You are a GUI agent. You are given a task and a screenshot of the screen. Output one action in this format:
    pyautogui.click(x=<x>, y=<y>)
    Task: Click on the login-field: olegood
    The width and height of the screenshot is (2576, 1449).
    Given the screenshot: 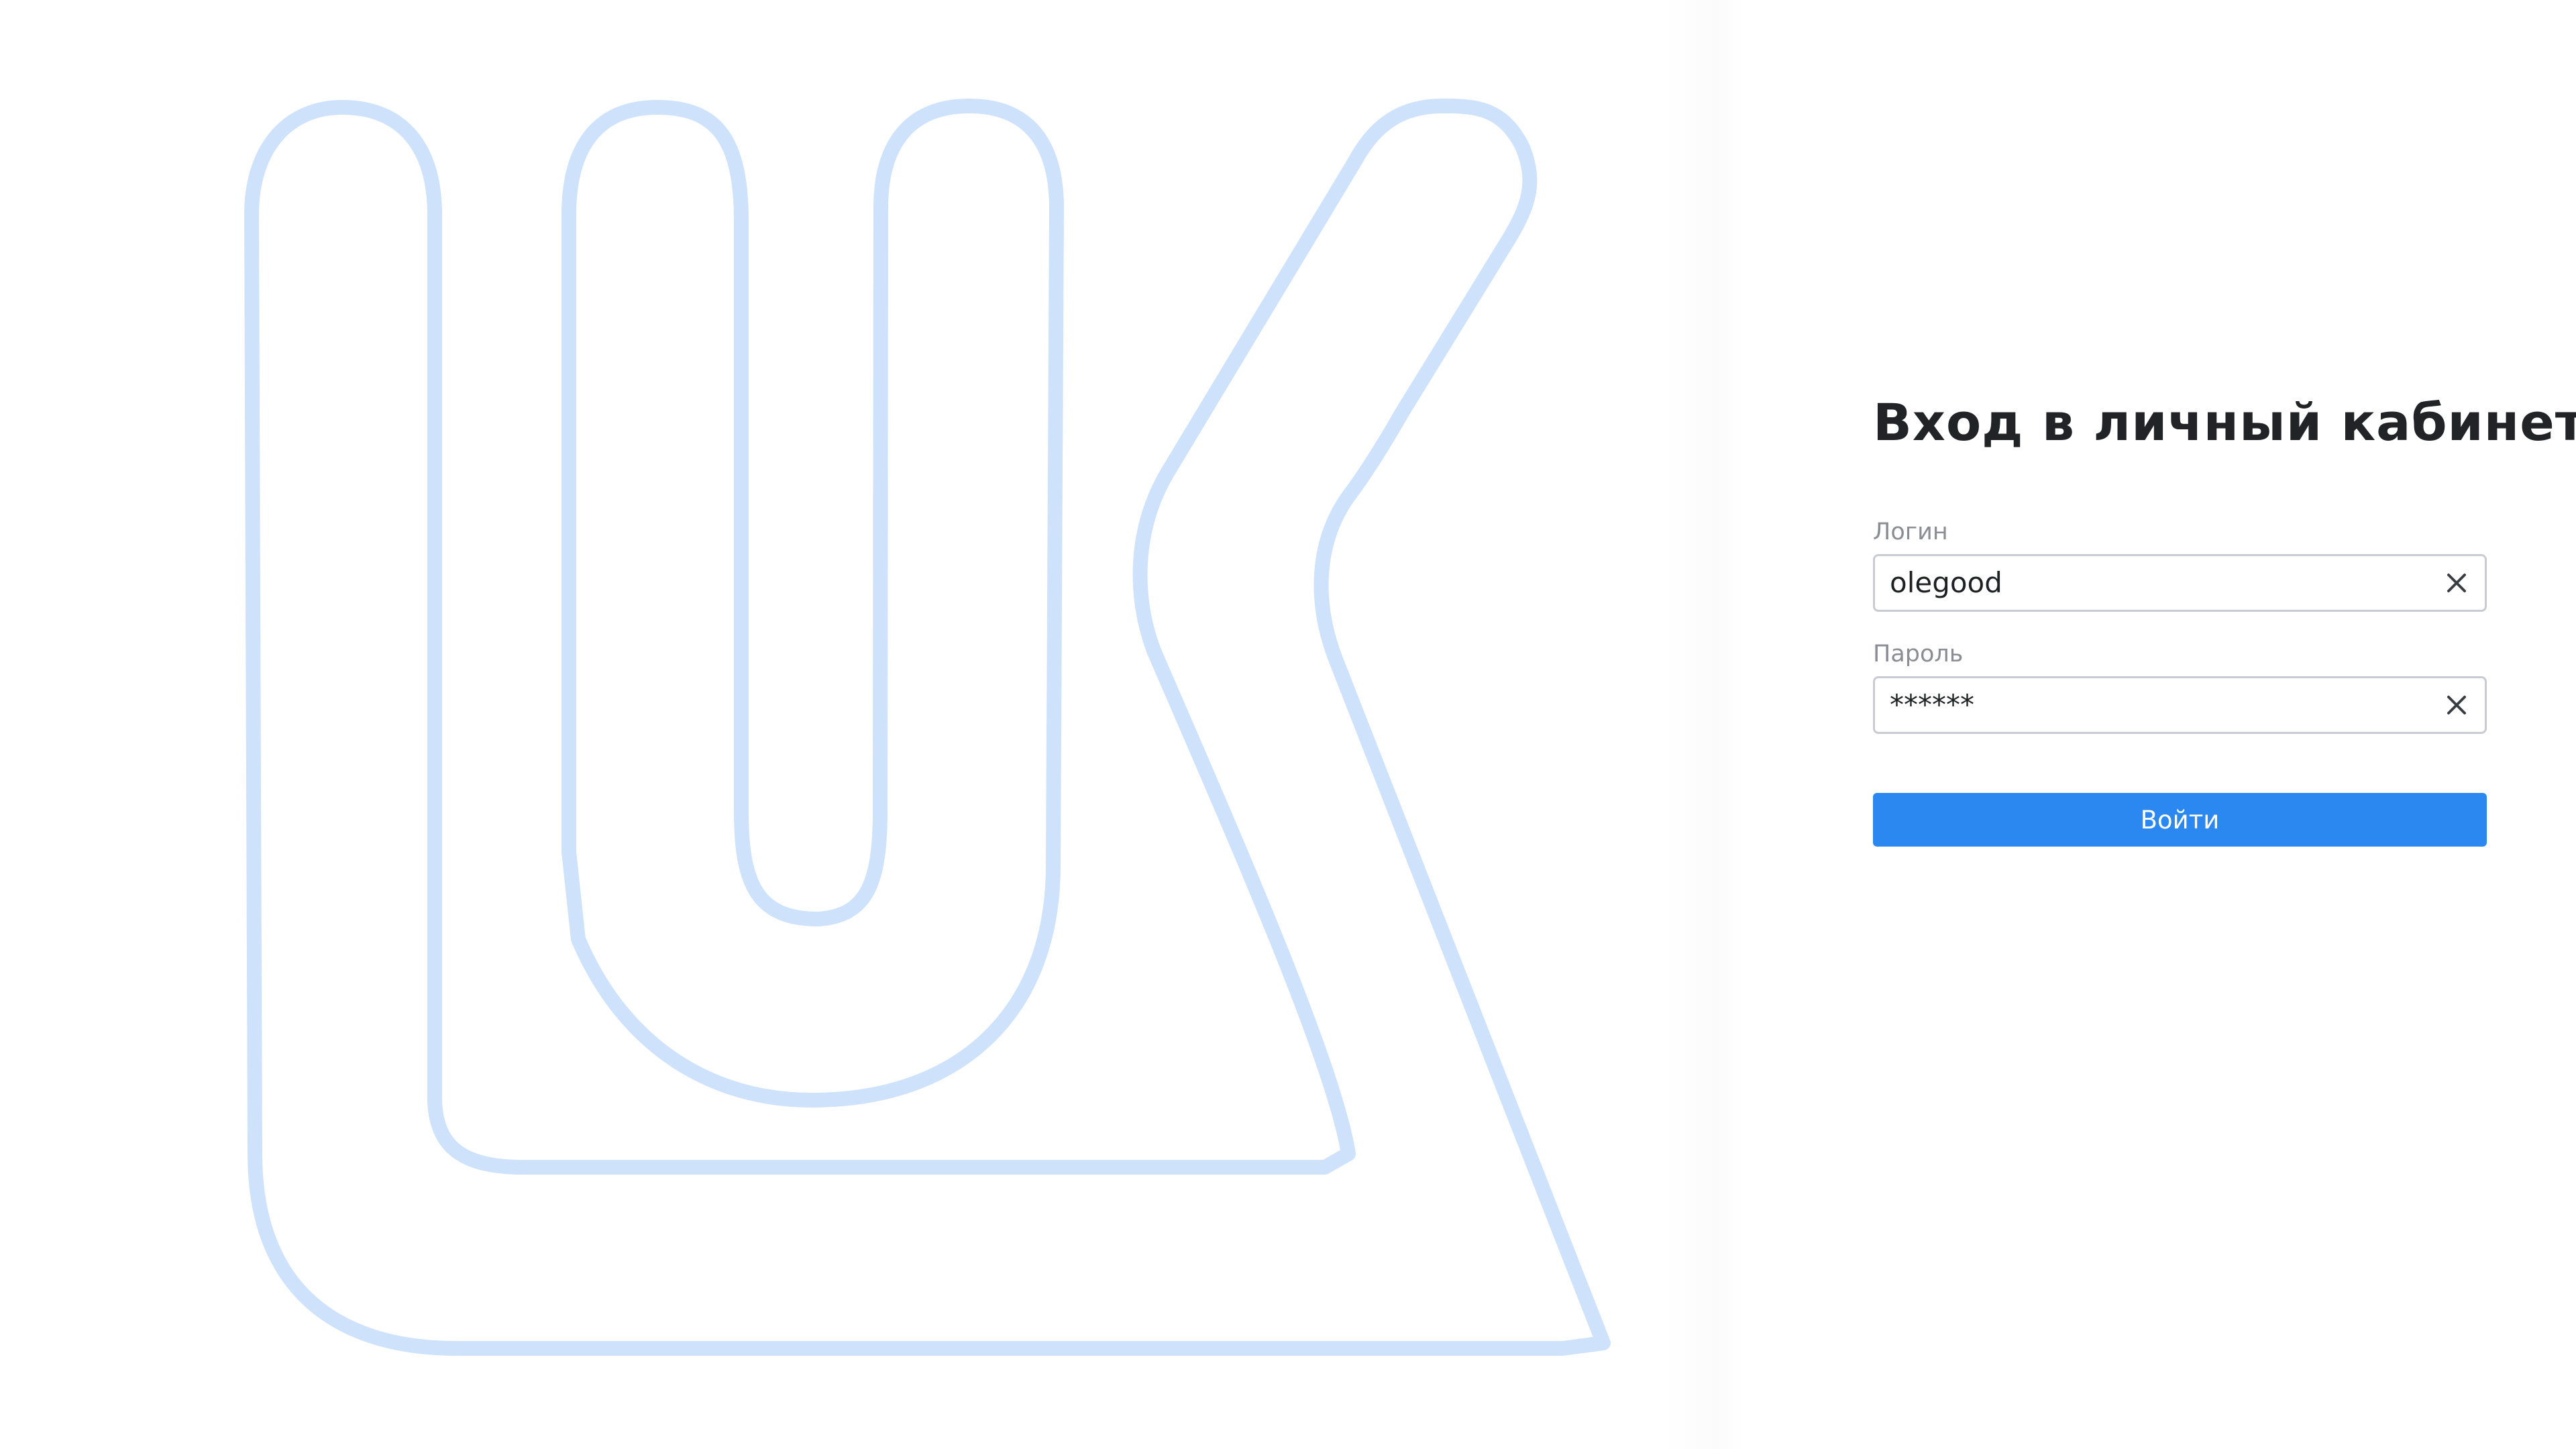 What is the action you would take?
    pyautogui.click(x=2180, y=583)
    